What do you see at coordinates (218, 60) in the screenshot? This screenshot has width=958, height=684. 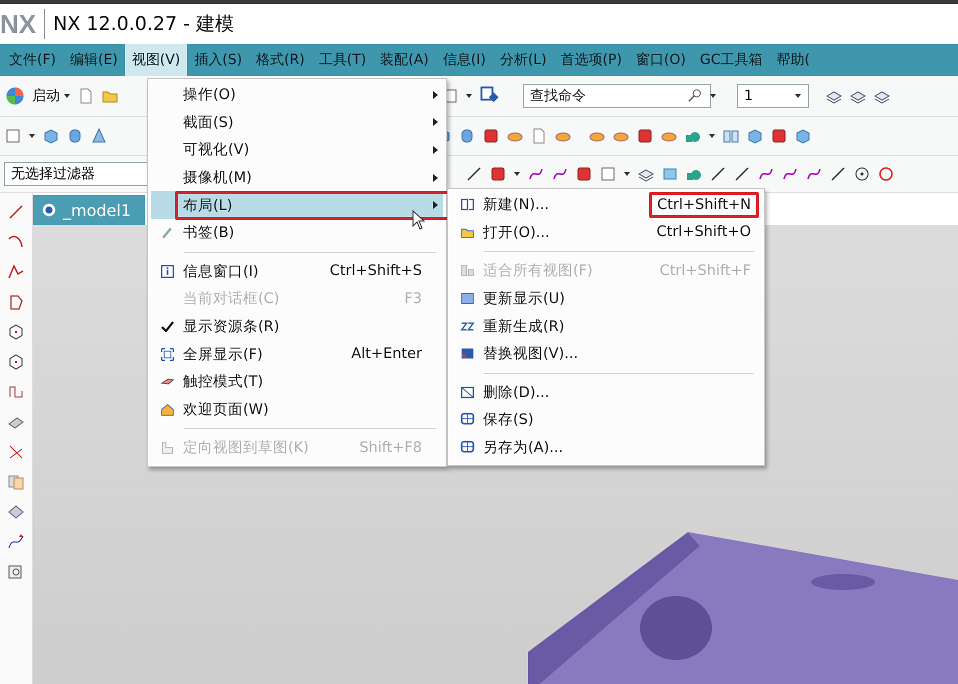 I see `menu-bar-item: 插入(S)` at bounding box center [218, 60].